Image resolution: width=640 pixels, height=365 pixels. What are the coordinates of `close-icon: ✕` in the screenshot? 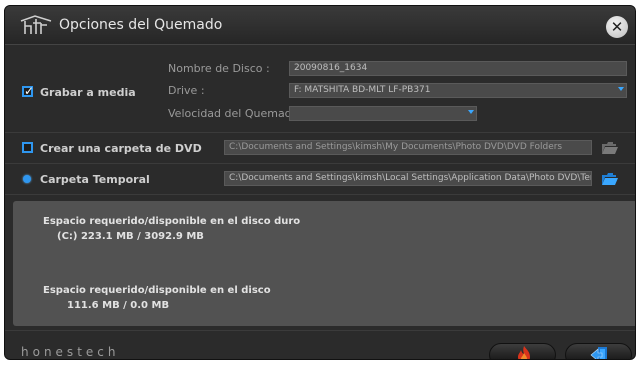 It's located at (617, 27).